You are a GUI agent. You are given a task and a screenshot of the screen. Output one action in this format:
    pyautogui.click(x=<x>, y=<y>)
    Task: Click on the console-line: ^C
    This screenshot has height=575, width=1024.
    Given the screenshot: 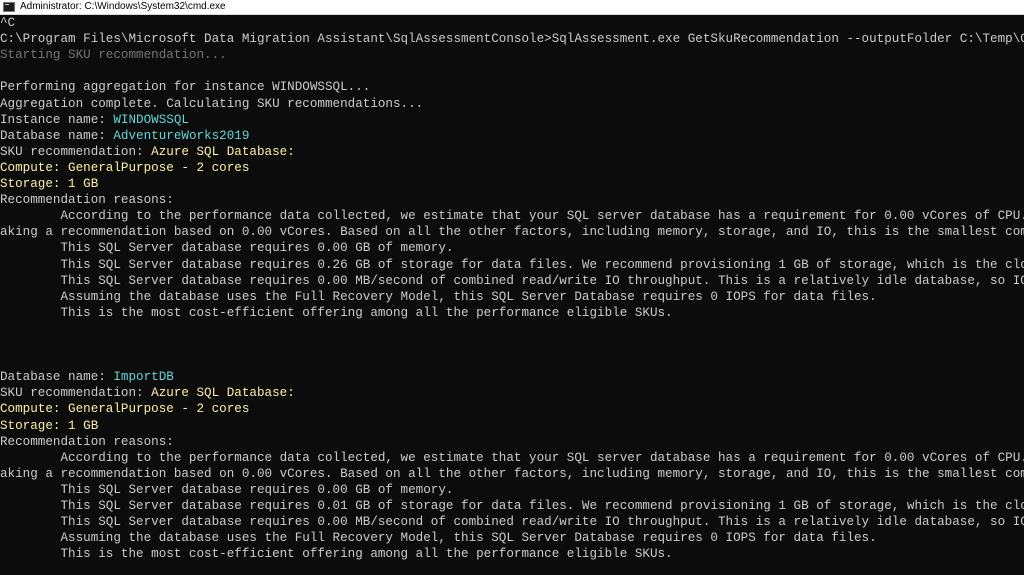 What is the action you would take?
    pyautogui.click(x=7, y=23)
    